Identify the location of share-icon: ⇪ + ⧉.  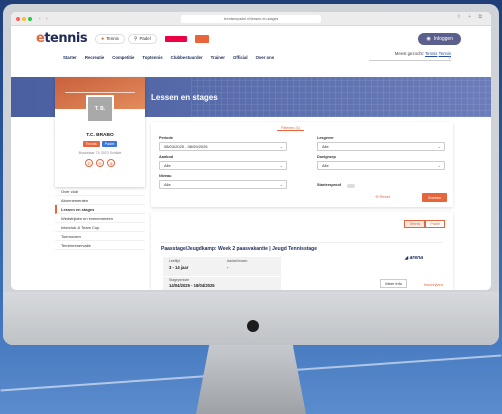
(471, 17).